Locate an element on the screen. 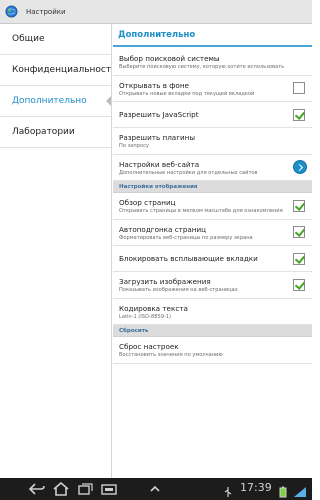 The height and width of the screenshot is (500, 320). battery-icon is located at coordinates (283, 490).